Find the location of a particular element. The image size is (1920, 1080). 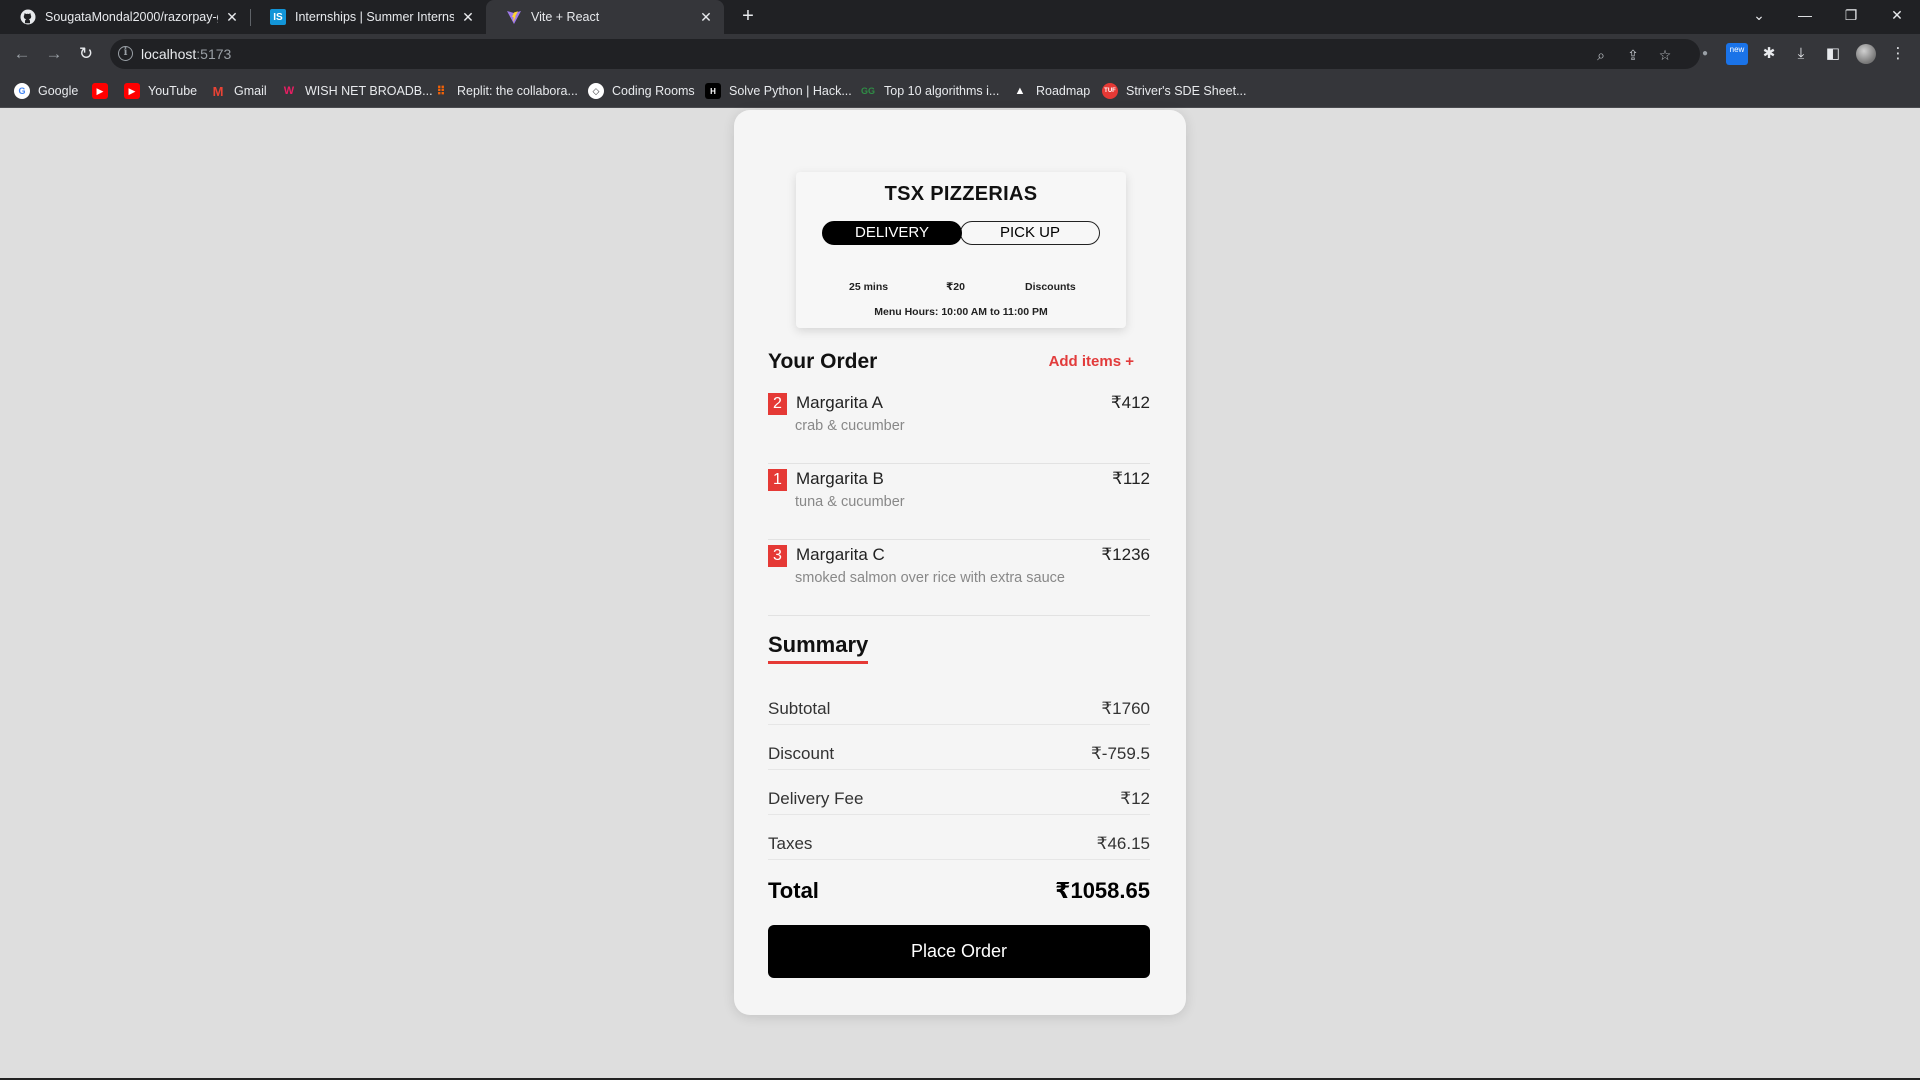

summary-label: Taxes is located at coordinates (790, 843).